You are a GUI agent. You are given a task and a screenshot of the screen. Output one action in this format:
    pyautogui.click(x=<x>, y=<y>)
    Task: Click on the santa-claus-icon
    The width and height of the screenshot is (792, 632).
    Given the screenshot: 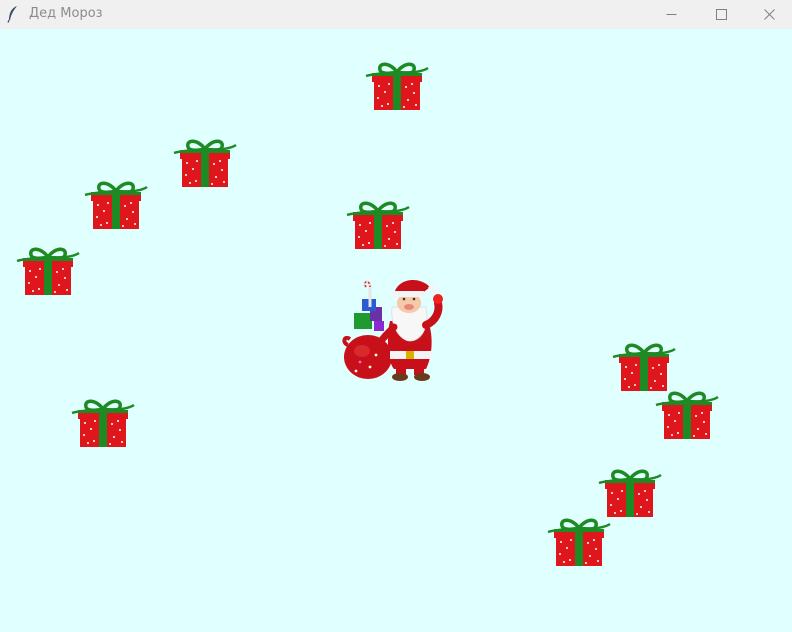 What is the action you would take?
    pyautogui.click(x=396, y=330)
    